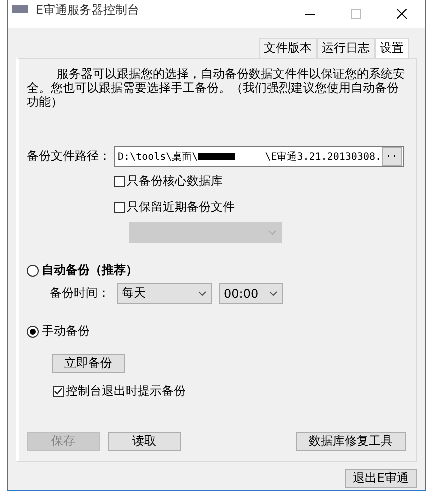 The height and width of the screenshot is (497, 435). Describe the element at coordinates (88, 10) in the screenshot. I see `window-title: E审通服务器控制台` at that location.